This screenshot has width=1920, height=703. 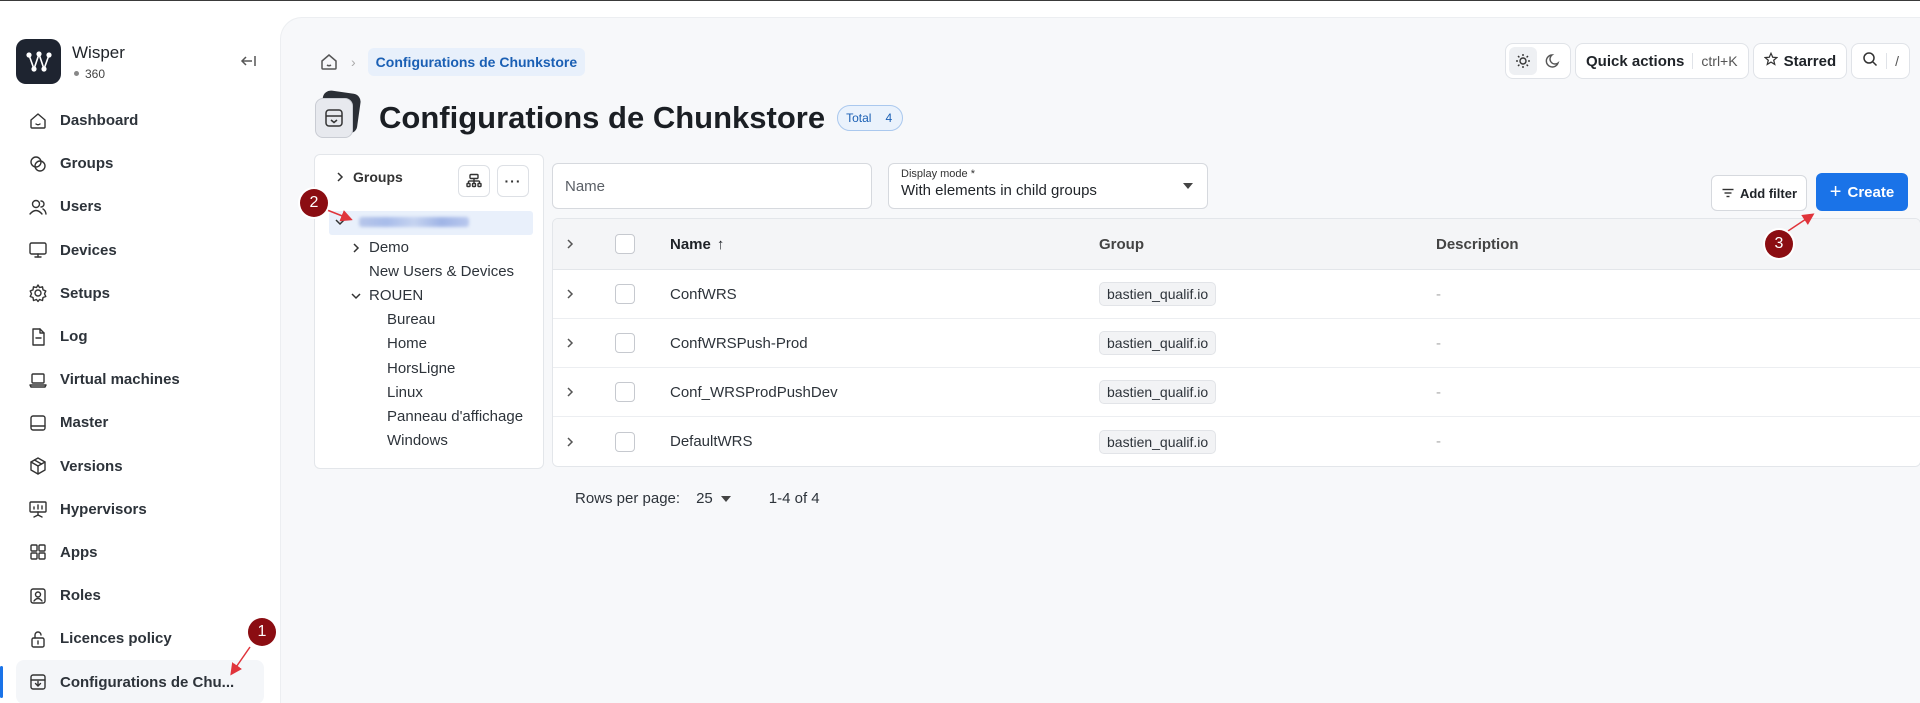 I want to click on tree-item-label: New Users & Devices, so click(x=442, y=272).